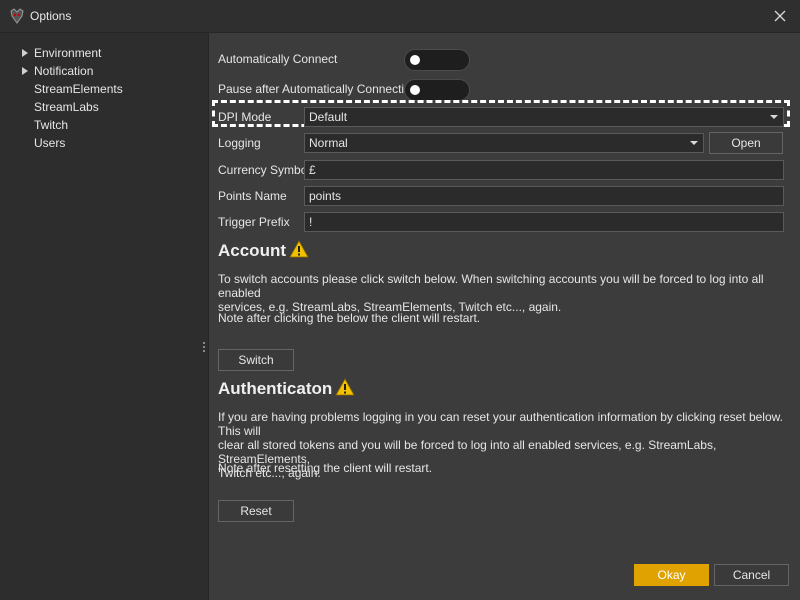  What do you see at coordinates (437, 90) in the screenshot?
I see `pause-after-toggle` at bounding box center [437, 90].